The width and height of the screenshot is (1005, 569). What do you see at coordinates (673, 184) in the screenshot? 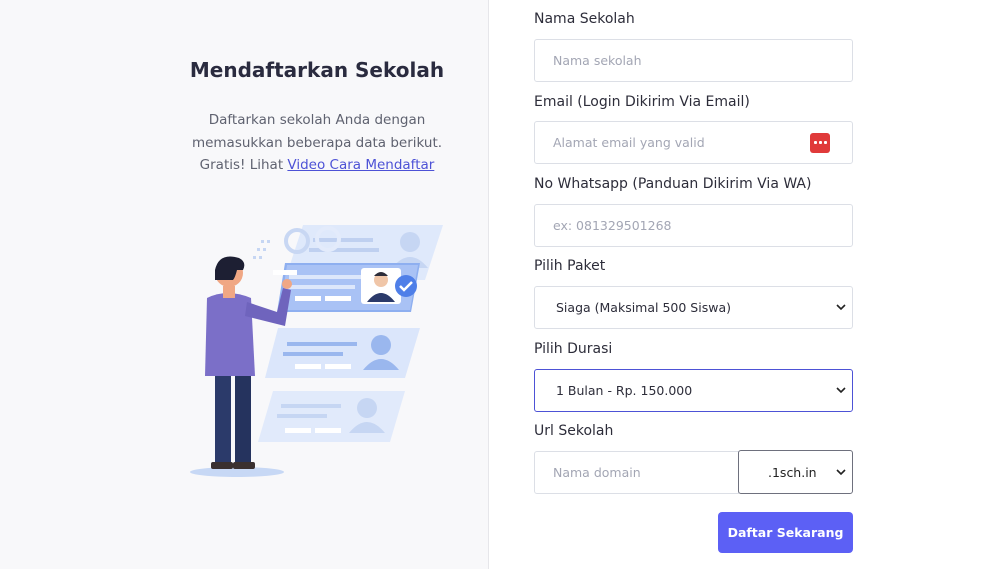
I see `whatsapp-label: No Whatsapp (Panduan Dikirim Via WA)` at bounding box center [673, 184].